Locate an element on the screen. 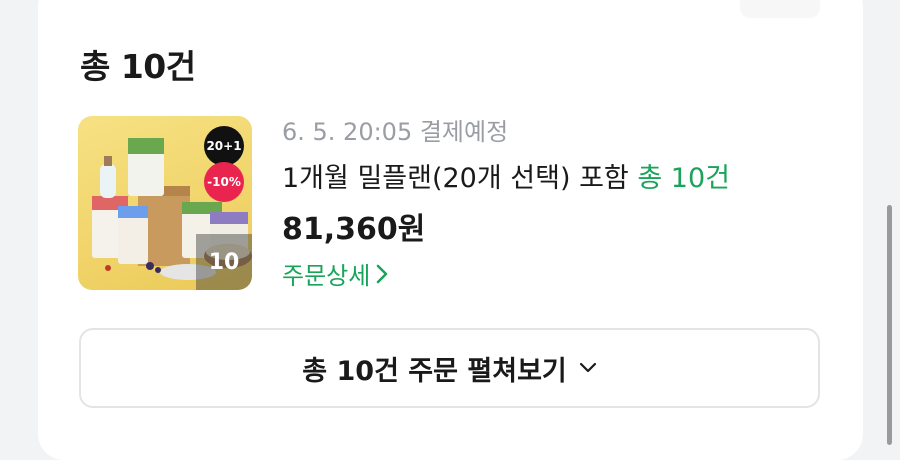 This screenshot has width=900, height=460. chevron-right-icon is located at coordinates (382, 273).